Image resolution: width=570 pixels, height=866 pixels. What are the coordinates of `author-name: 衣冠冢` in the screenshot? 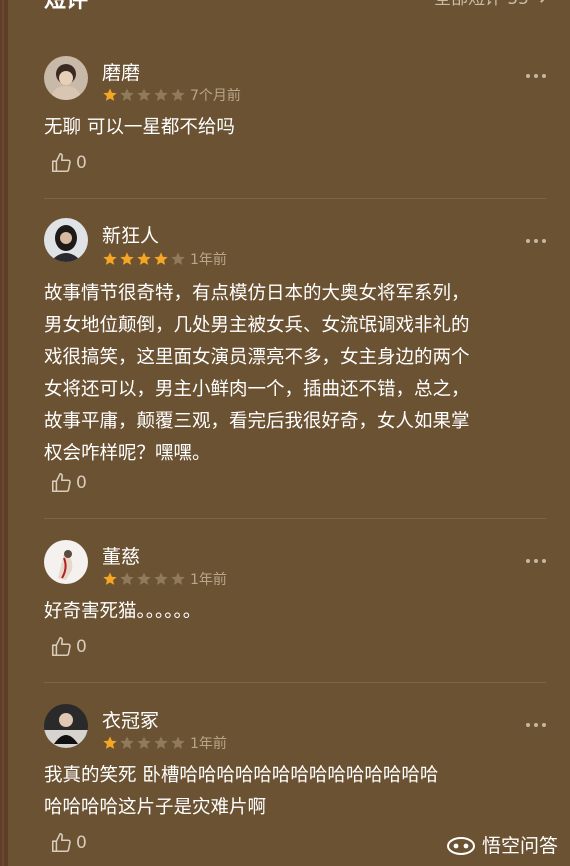 It's located at (130, 719).